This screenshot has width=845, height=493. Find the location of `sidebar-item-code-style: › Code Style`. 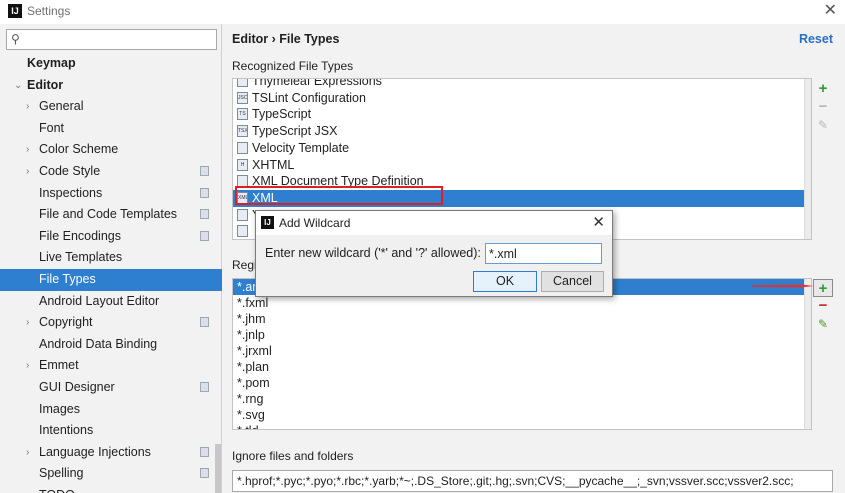

sidebar-item-code-style: › Code Style is located at coordinates (111, 172).